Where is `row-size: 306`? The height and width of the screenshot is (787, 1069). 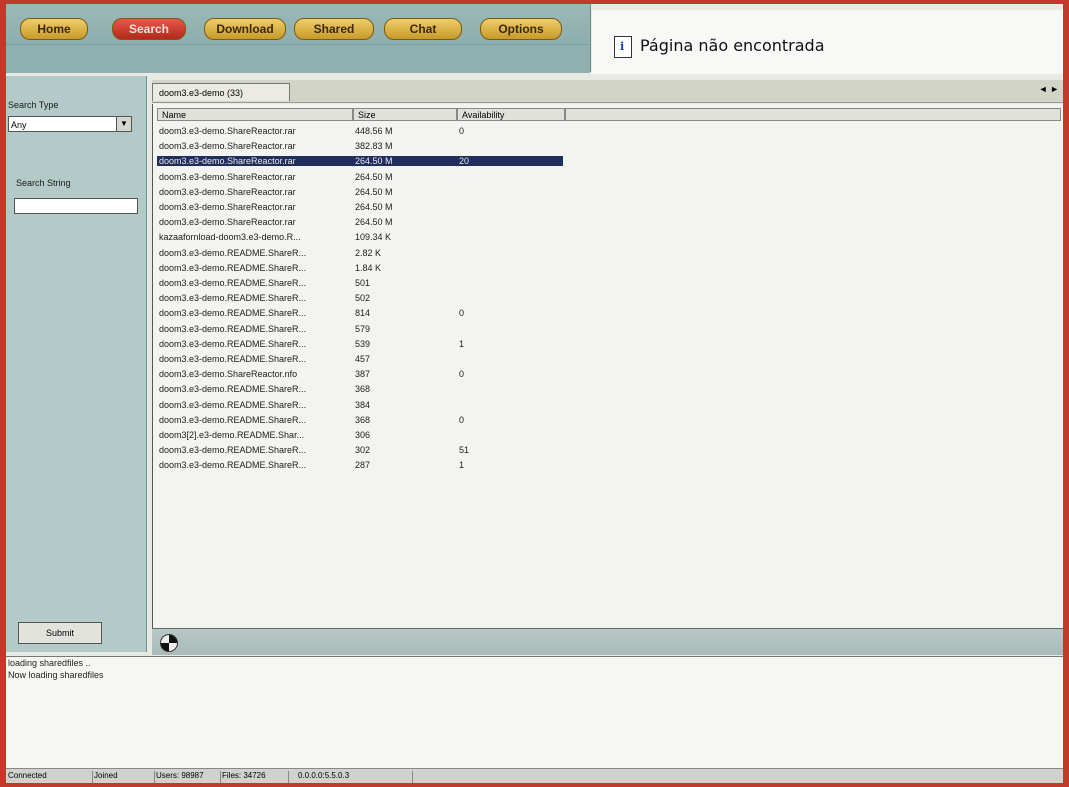
row-size: 306 is located at coordinates (363, 435).